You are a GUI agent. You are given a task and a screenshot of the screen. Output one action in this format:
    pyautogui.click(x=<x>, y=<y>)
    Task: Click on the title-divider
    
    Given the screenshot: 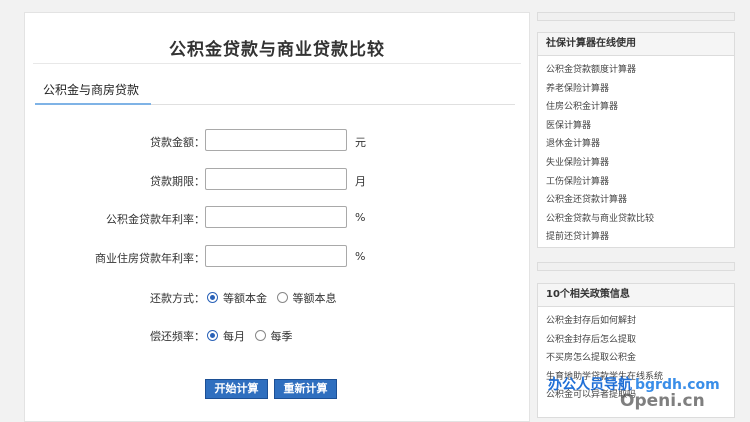 What is the action you would take?
    pyautogui.click(x=277, y=63)
    